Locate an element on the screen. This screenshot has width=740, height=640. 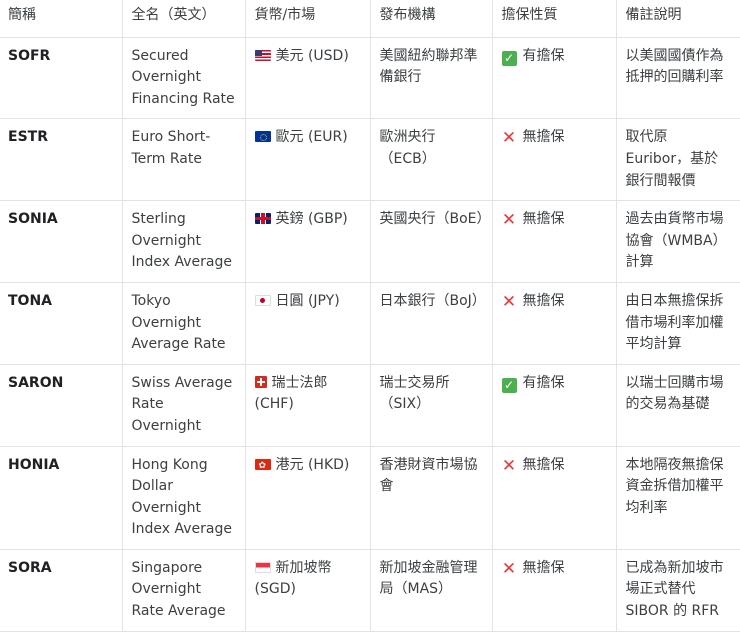
cell-abbr: HONIA is located at coordinates (61, 498).